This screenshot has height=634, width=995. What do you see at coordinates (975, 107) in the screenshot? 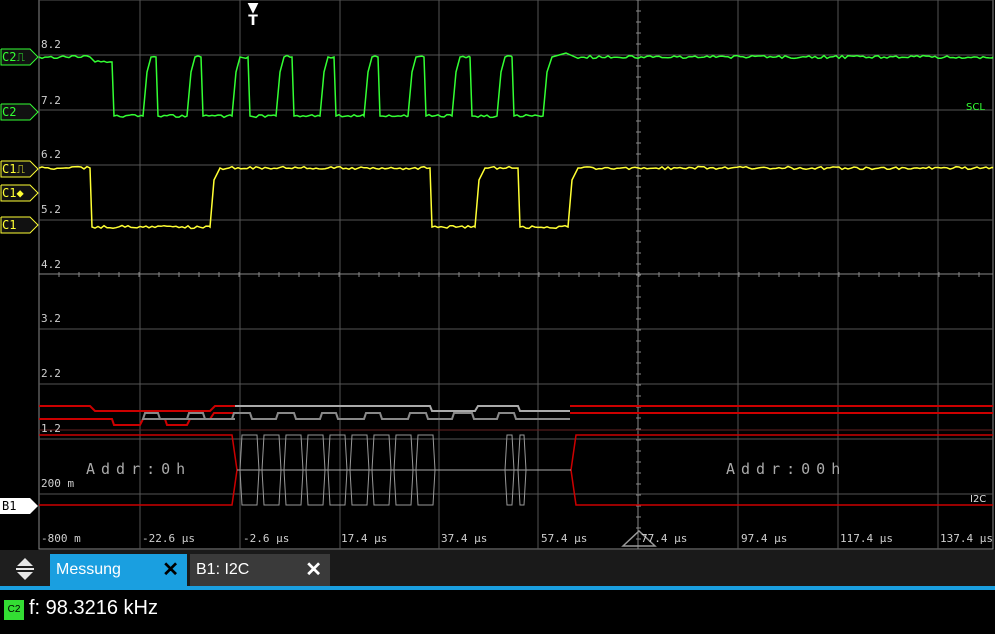
I see `scl-signal-label: SCL` at bounding box center [975, 107].